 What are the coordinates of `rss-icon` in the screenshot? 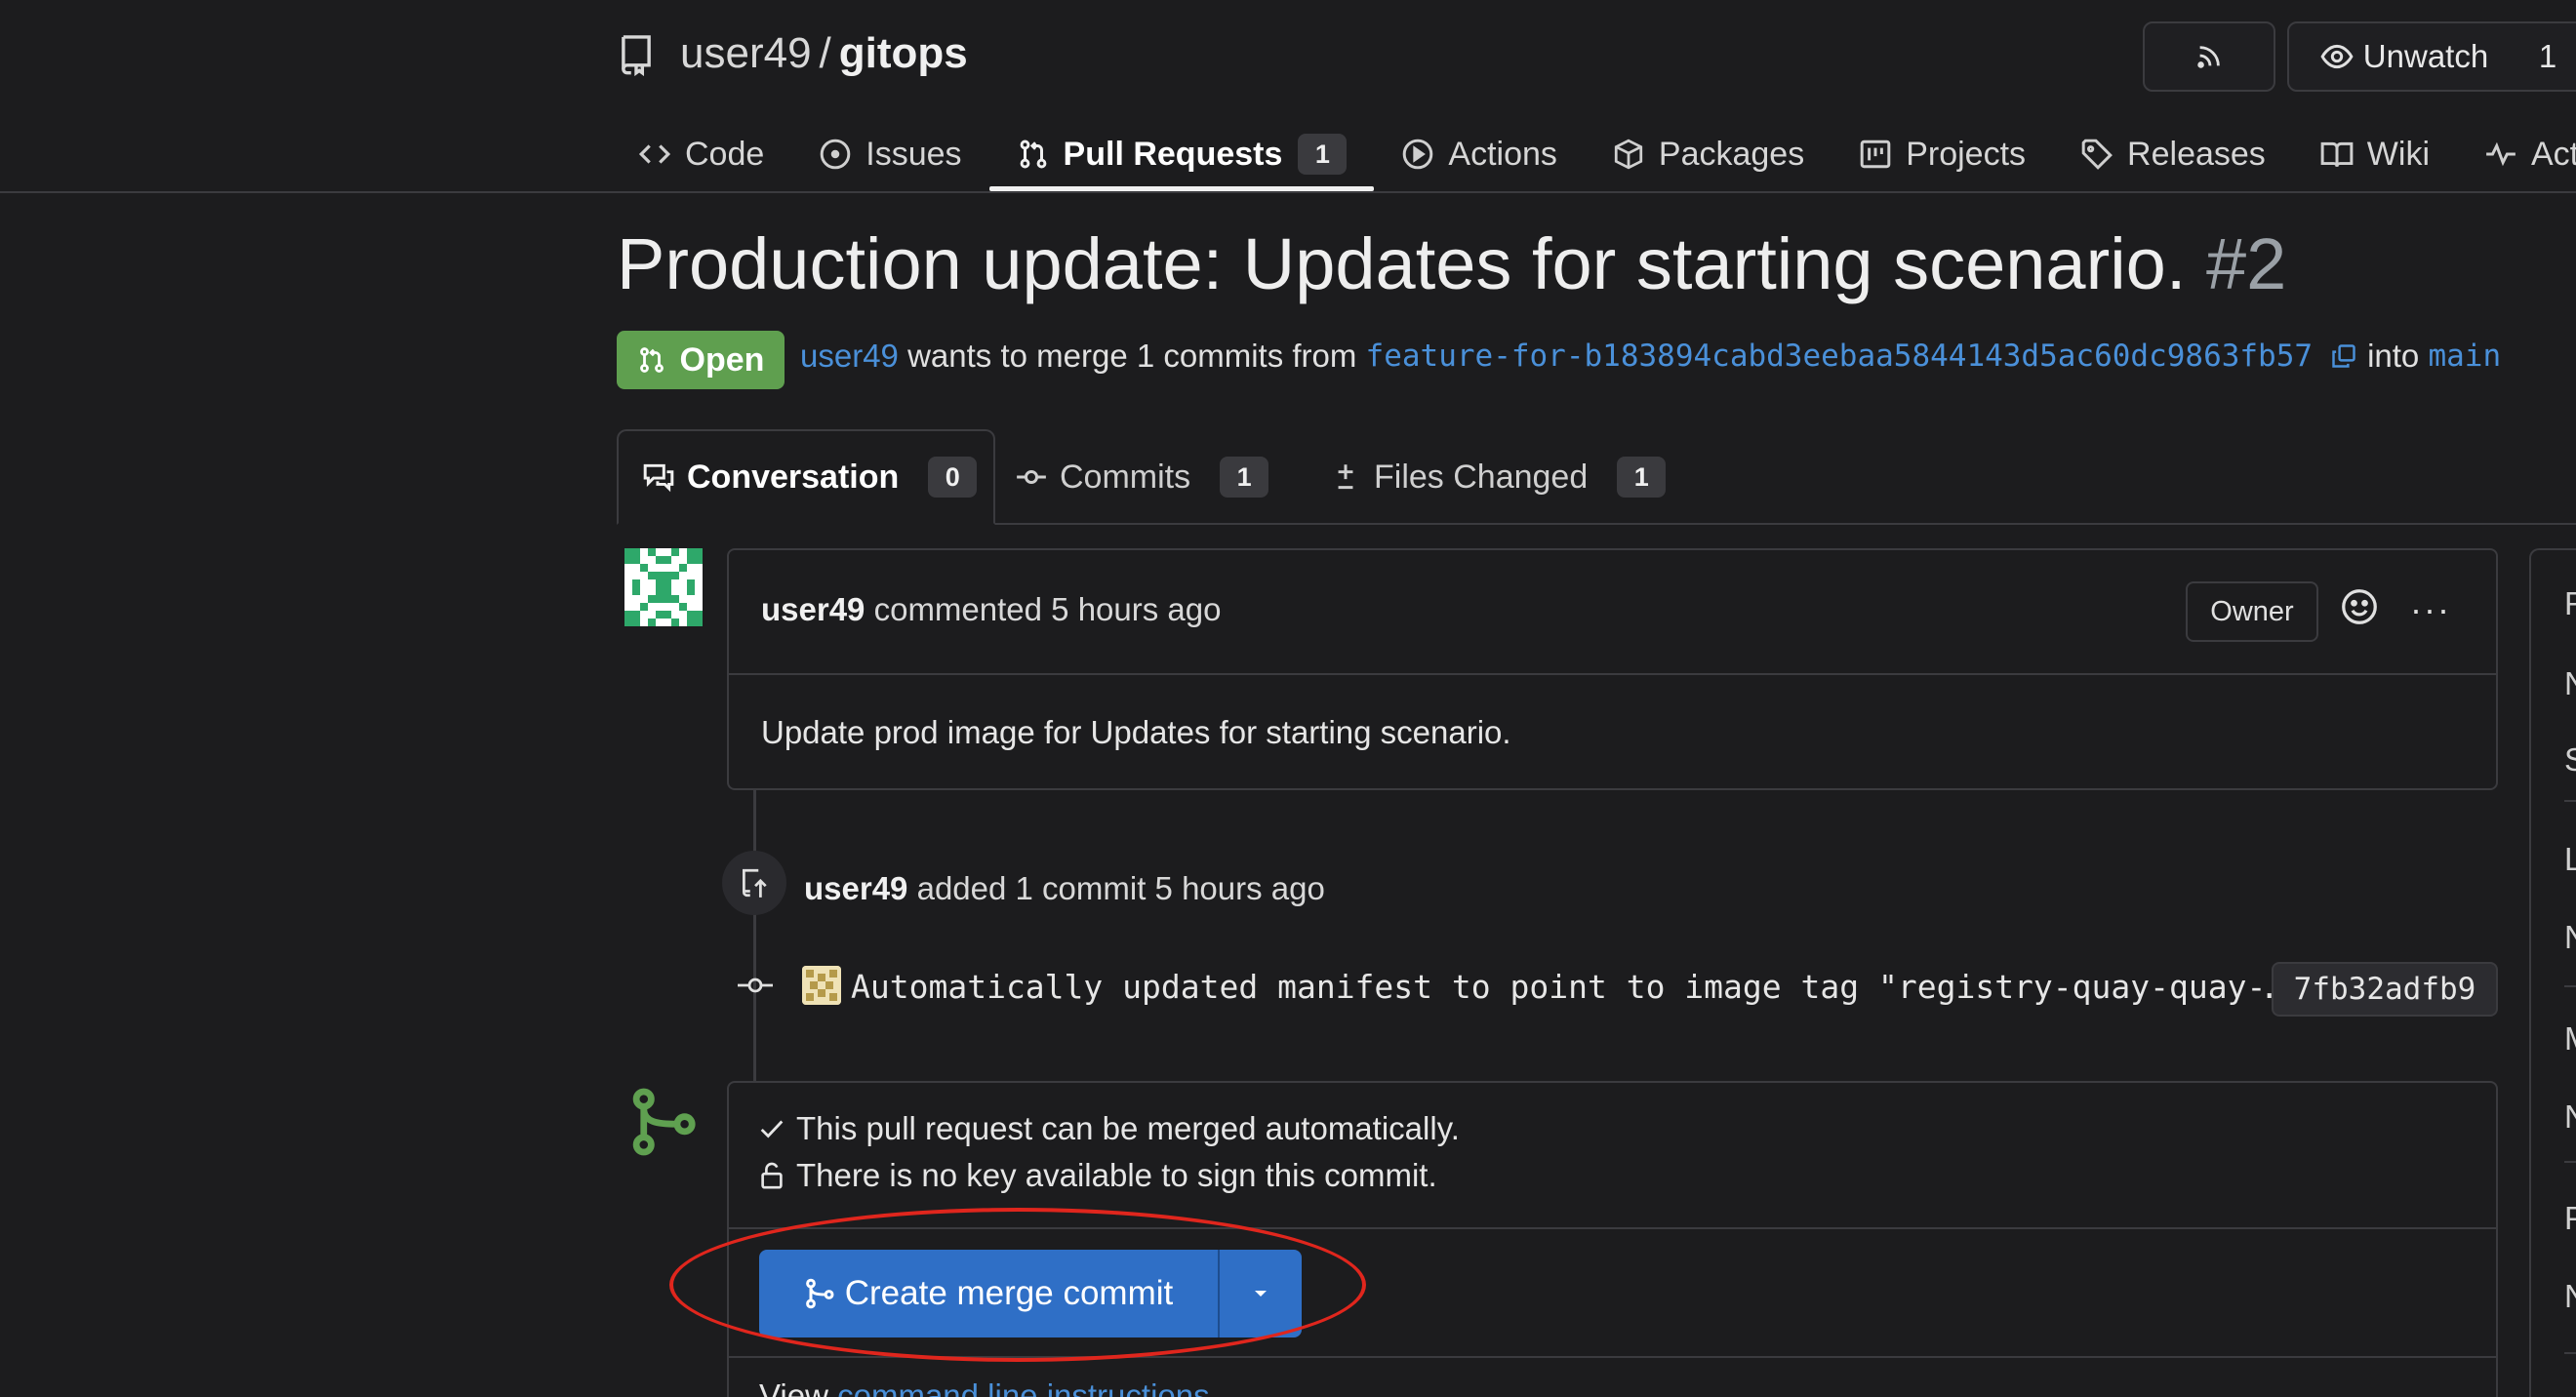 It's located at (2208, 57).